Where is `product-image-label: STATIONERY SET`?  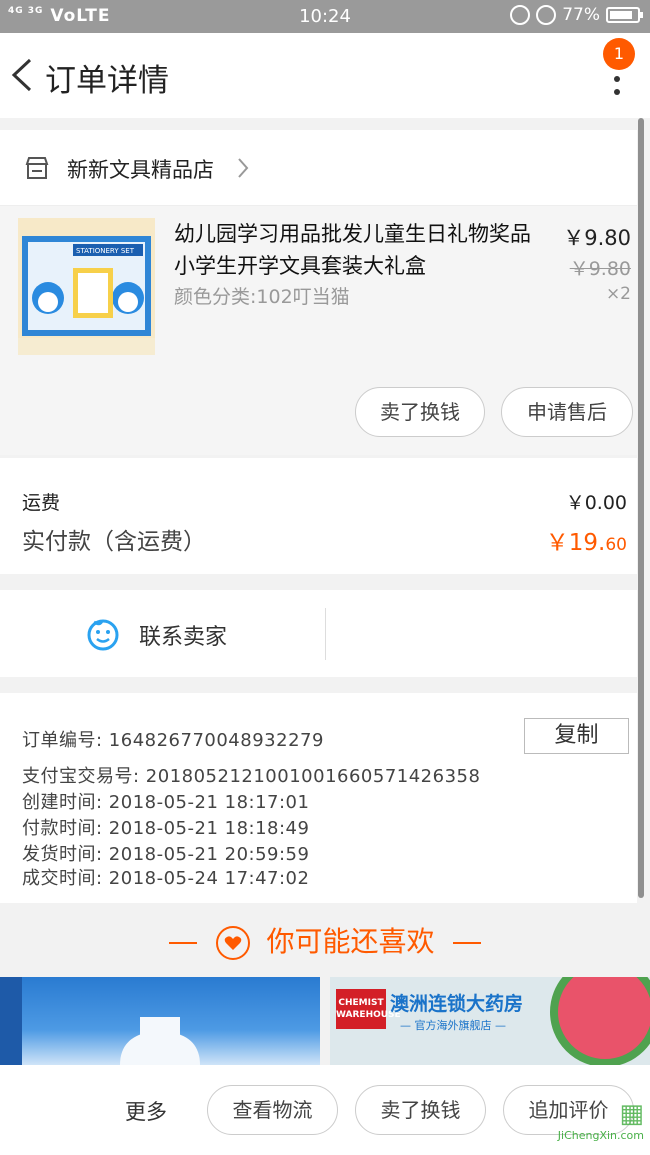
product-image-label: STATIONERY SET is located at coordinates (105, 251).